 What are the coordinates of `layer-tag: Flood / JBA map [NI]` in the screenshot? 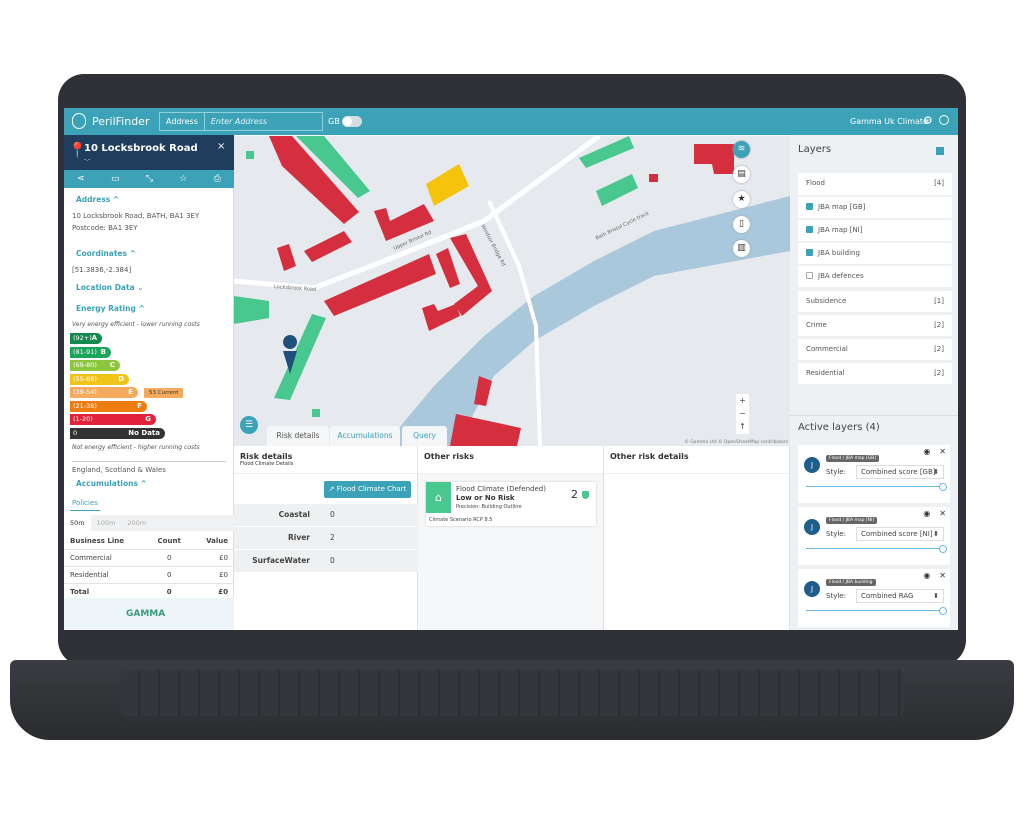 It's located at (852, 520).